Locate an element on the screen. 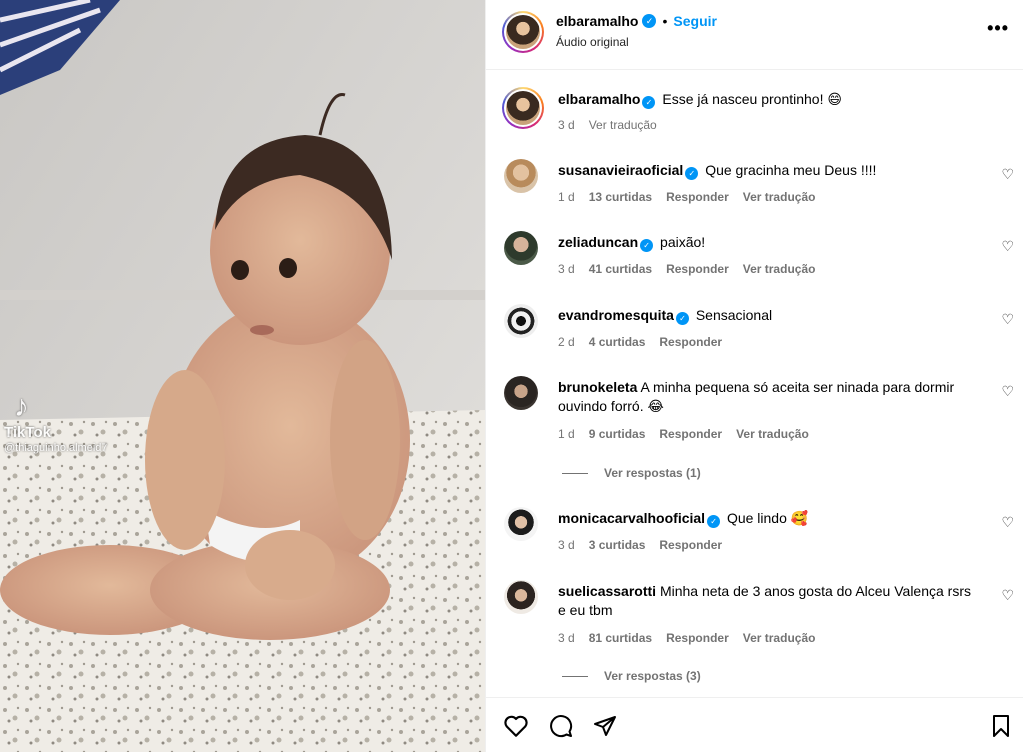  caption-meta: 3 d Ver tradução is located at coordinates (607, 125).